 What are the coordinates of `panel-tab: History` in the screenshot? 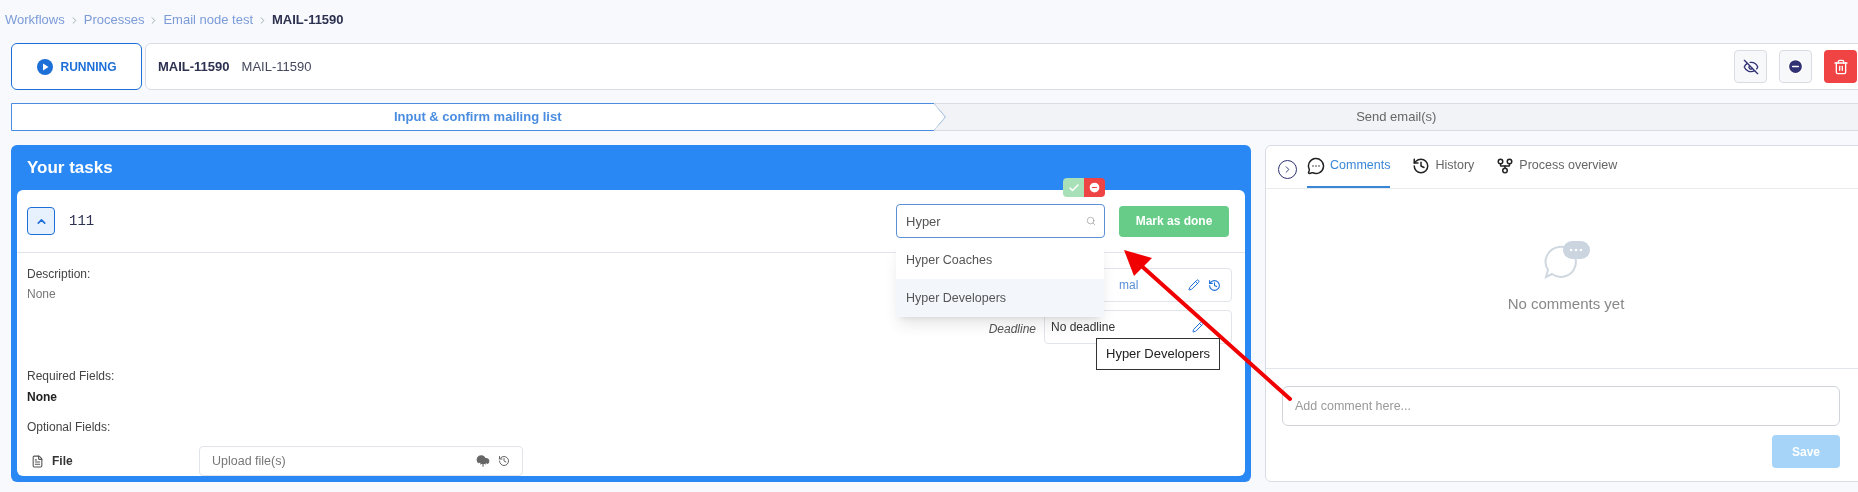 It's located at (1443, 166).